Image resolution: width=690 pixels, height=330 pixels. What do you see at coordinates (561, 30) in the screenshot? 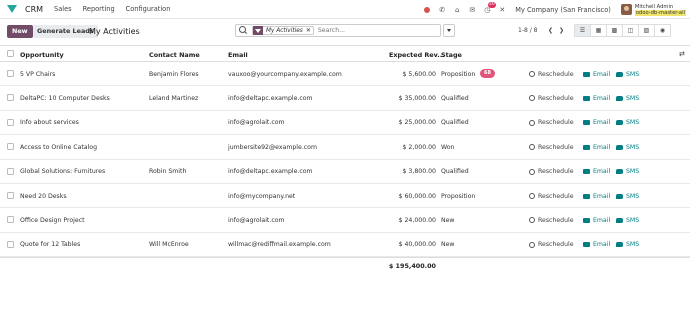
I see `chevron-right-icon: ❯` at bounding box center [561, 30].